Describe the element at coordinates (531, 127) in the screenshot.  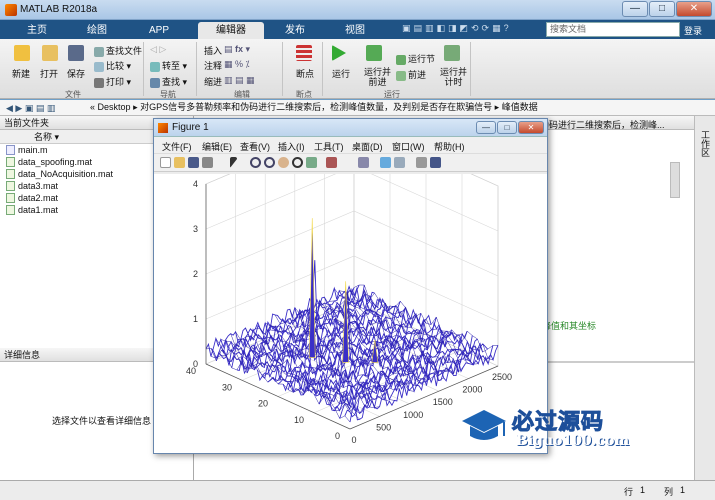
I see `figure-close-button: ✕` at that location.